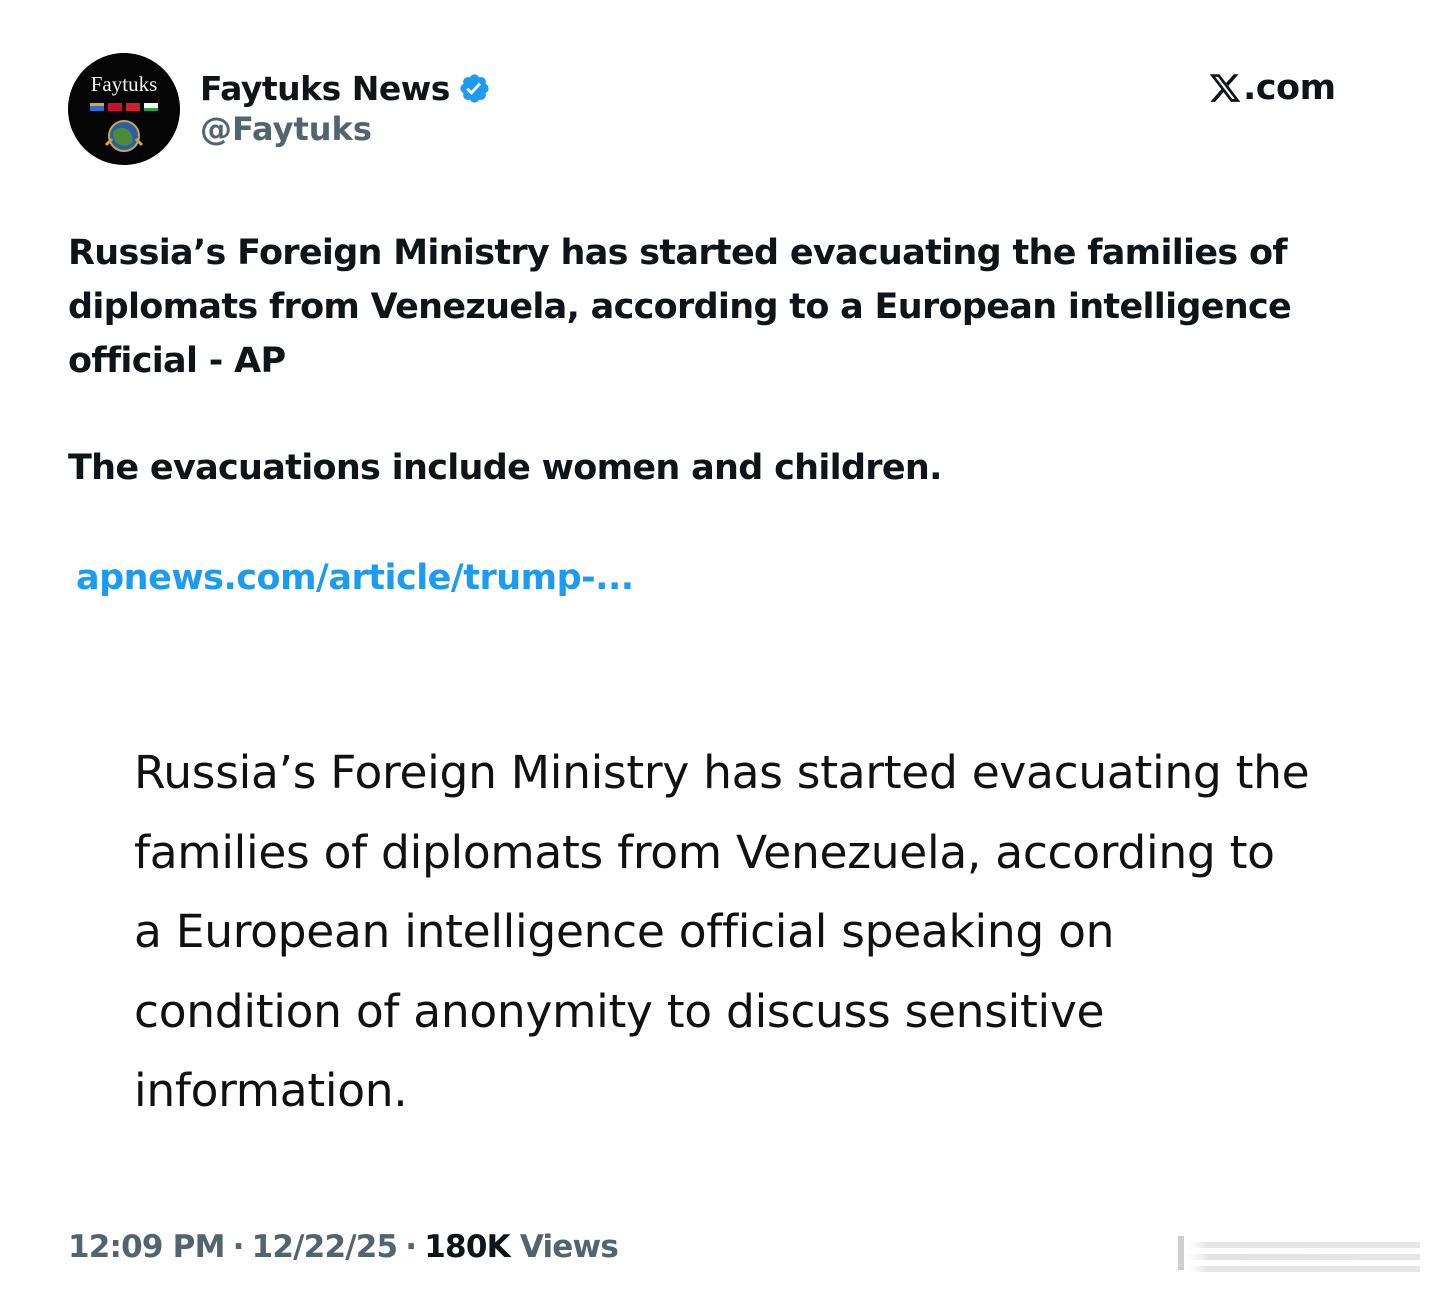  What do you see at coordinates (1289, 88) in the screenshot?
I see `brand-text: .com` at bounding box center [1289, 88].